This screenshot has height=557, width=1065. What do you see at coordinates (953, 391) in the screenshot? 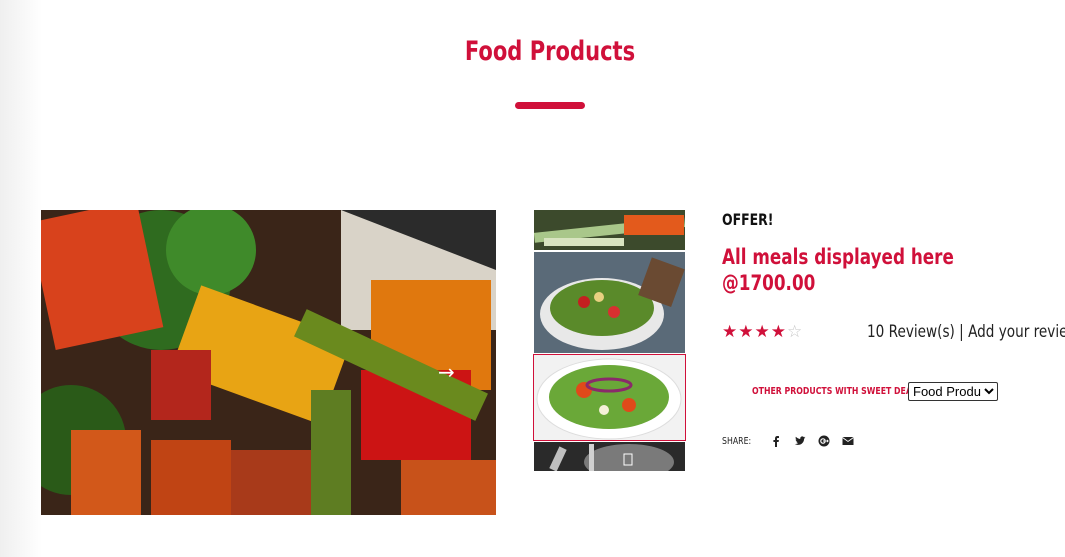
I see `other-products-select: Food Products` at bounding box center [953, 391].